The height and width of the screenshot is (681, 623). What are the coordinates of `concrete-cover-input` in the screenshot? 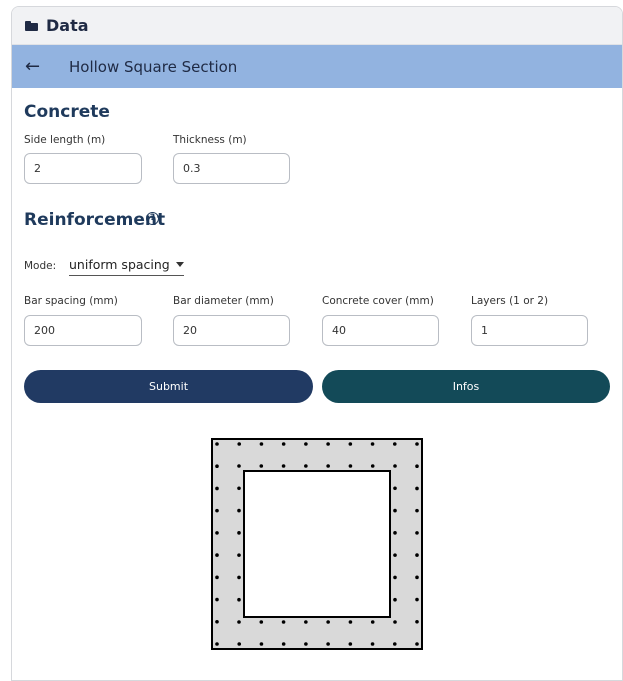 It's located at (380, 330).